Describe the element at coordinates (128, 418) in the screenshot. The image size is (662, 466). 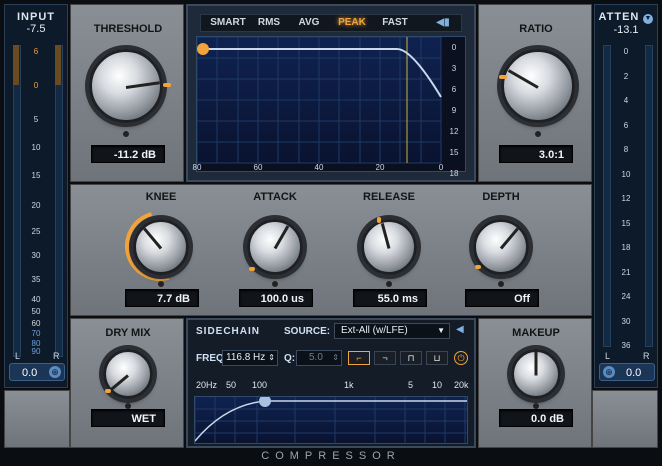
I see `drymix-value: WET` at that location.